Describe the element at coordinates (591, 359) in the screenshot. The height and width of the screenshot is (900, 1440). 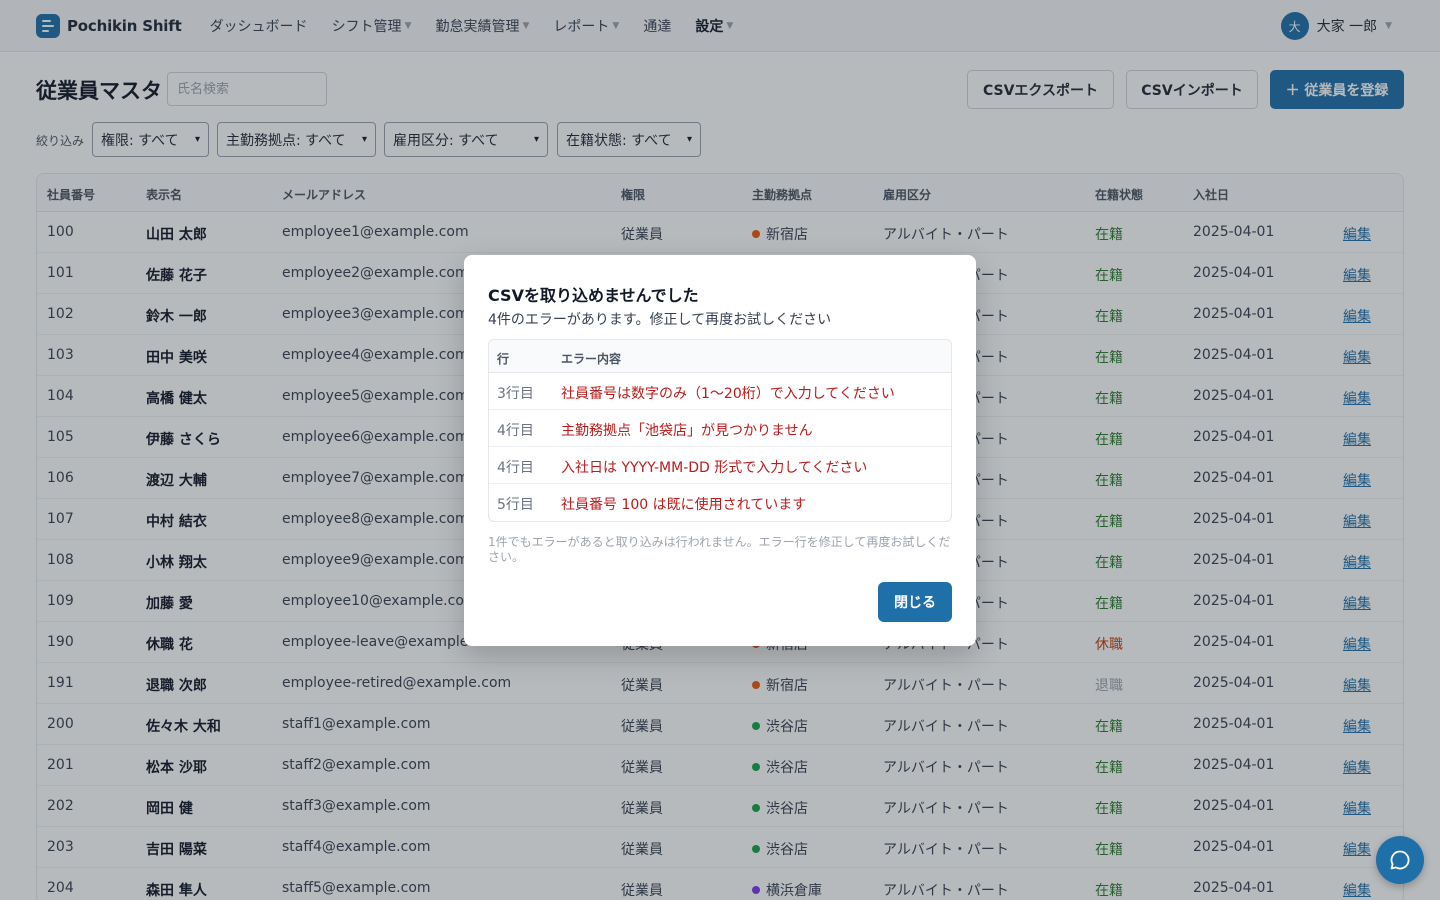
I see `error-header-message: エラー内容` at that location.